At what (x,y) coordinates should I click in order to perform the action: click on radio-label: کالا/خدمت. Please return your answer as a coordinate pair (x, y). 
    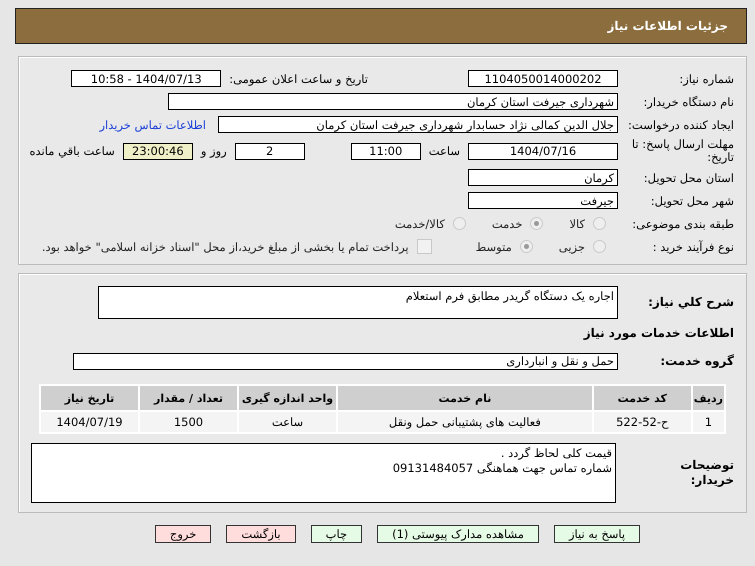
    Looking at the image, I should click on (419, 223).